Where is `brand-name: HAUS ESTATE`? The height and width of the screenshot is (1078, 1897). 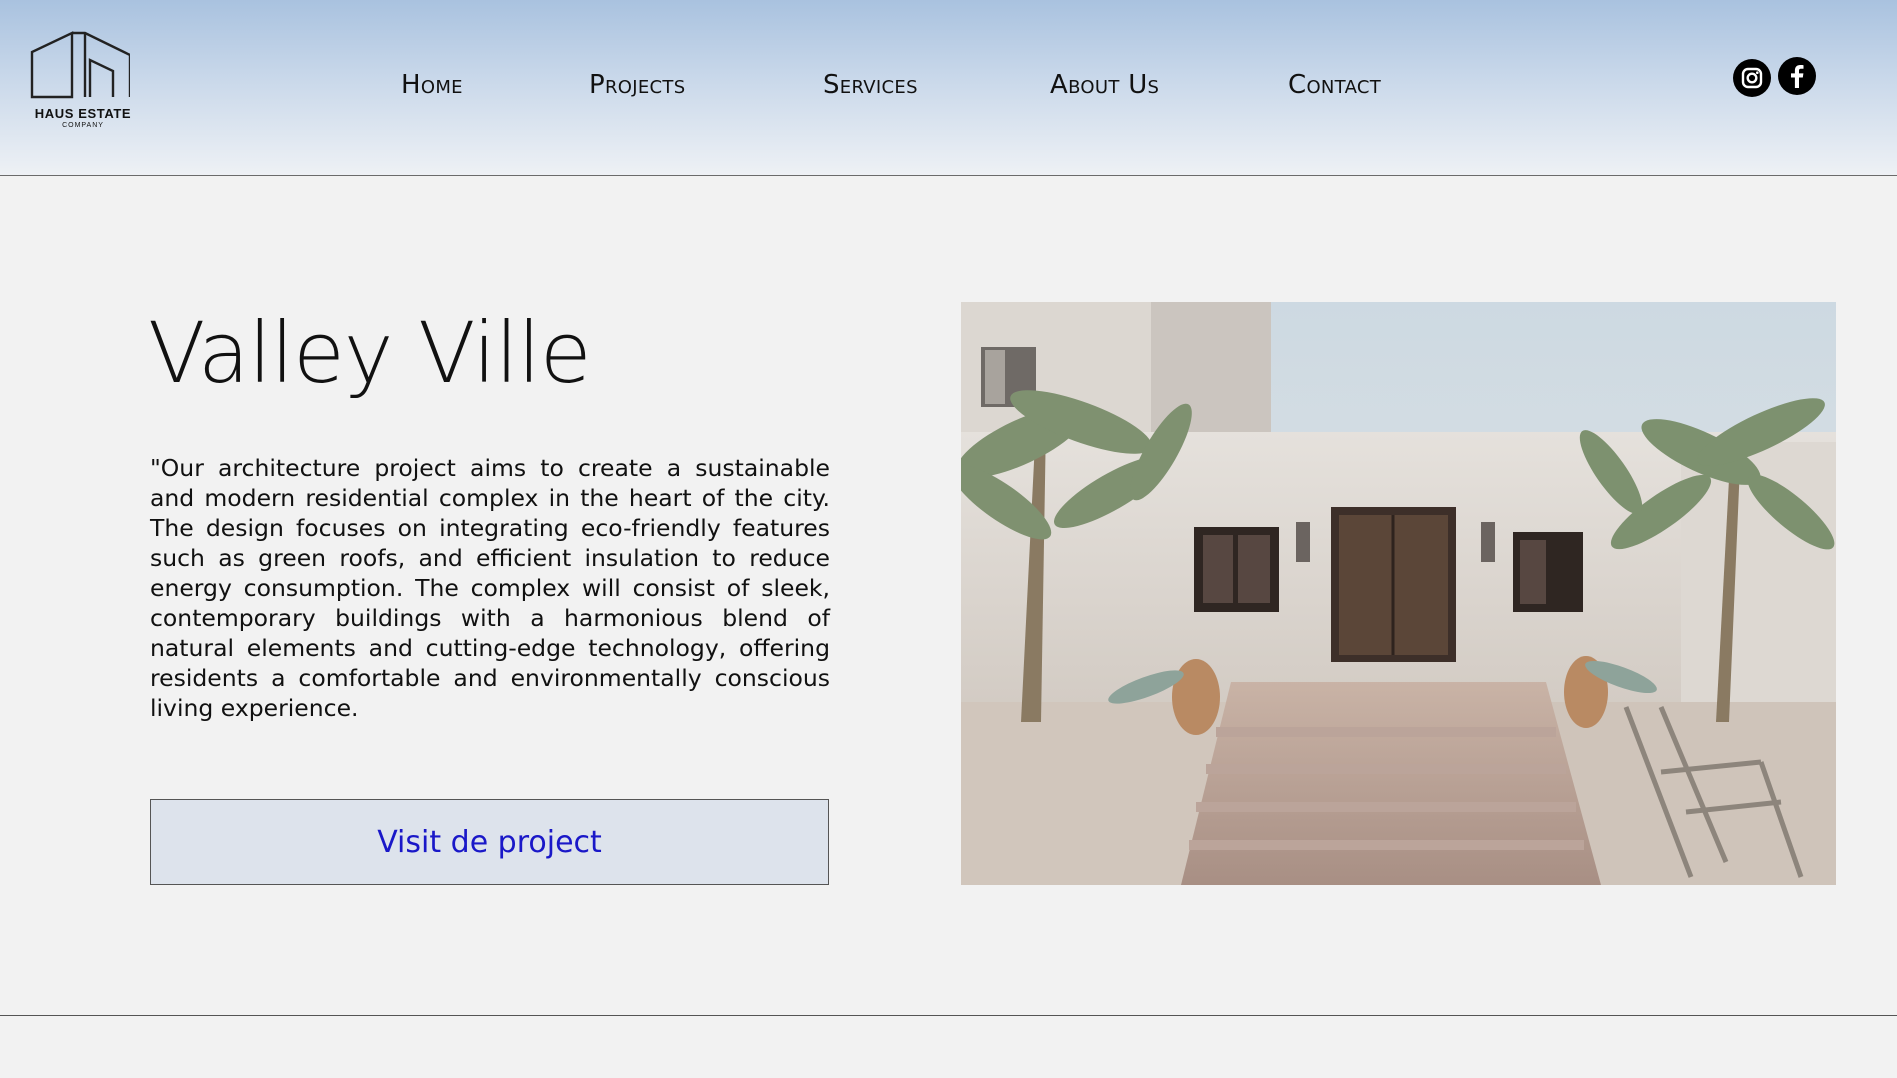 brand-name: HAUS ESTATE is located at coordinates (83, 113).